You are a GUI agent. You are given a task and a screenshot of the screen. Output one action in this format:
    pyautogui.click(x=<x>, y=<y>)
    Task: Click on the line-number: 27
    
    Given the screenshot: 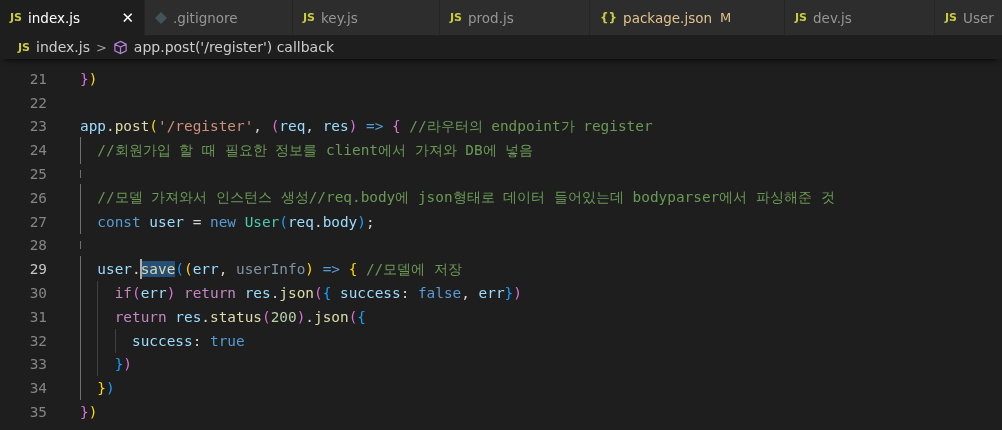 What is the action you would take?
    pyautogui.click(x=37, y=221)
    